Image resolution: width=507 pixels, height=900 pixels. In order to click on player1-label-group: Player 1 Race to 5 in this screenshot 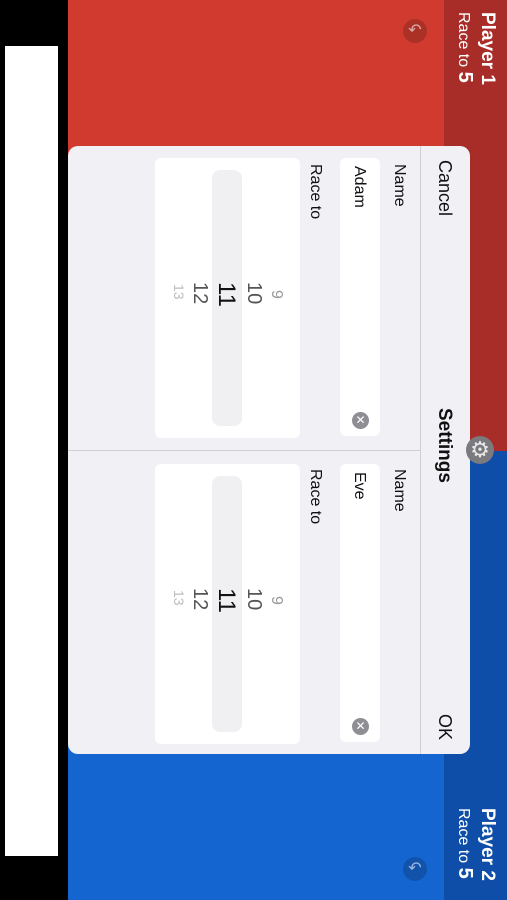, I will do `click(475, 48)`.